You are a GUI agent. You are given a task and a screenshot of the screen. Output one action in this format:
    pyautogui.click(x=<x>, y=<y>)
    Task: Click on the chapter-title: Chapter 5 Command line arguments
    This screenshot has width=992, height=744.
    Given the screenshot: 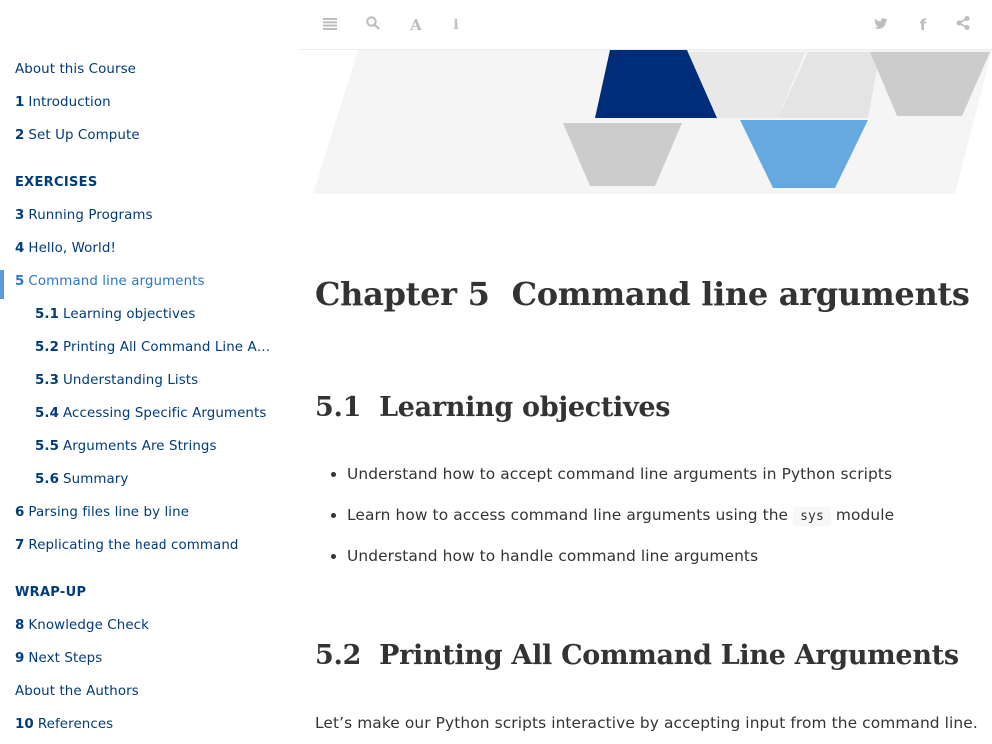 What is the action you would take?
    pyautogui.click(x=642, y=294)
    